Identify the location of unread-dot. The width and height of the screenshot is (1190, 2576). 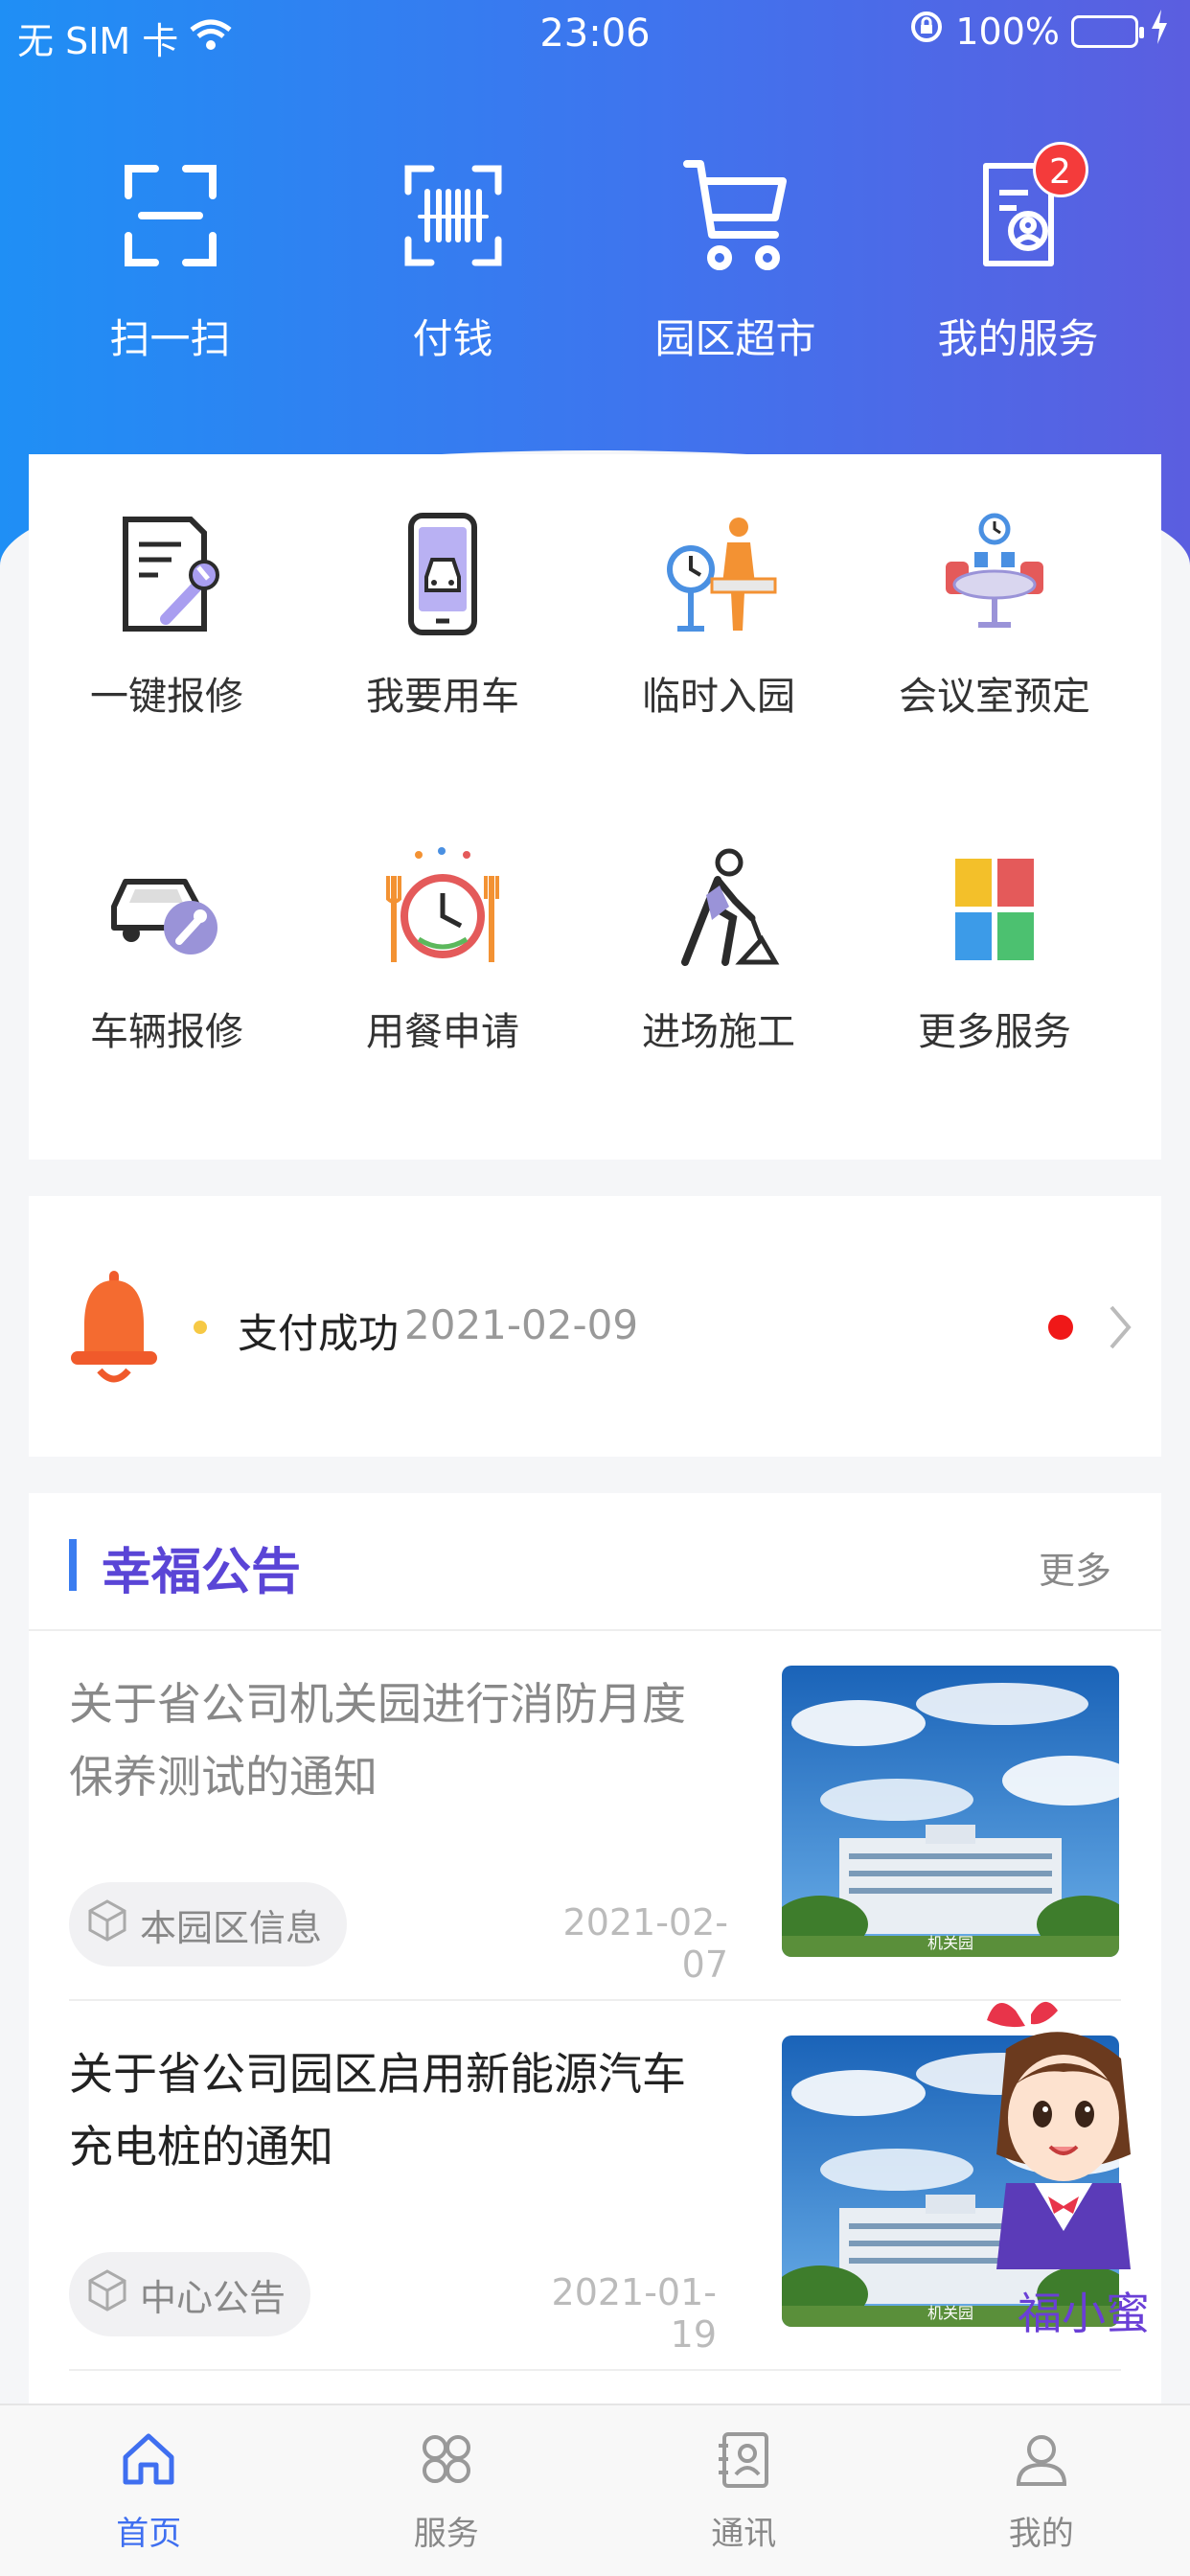
(1061, 1327).